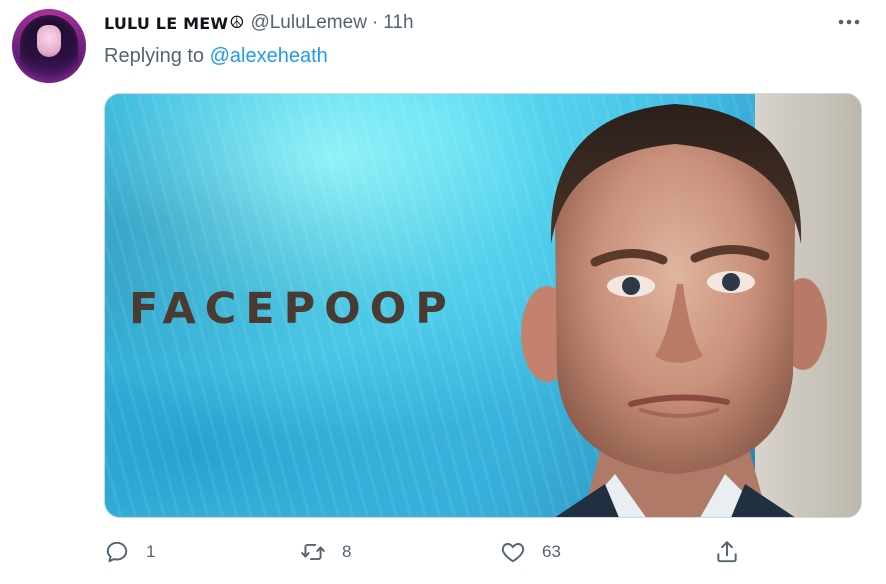 The height and width of the screenshot is (584, 886). Describe the element at coordinates (269, 56) in the screenshot. I see `reply-mention-link: @alexeheath` at that location.